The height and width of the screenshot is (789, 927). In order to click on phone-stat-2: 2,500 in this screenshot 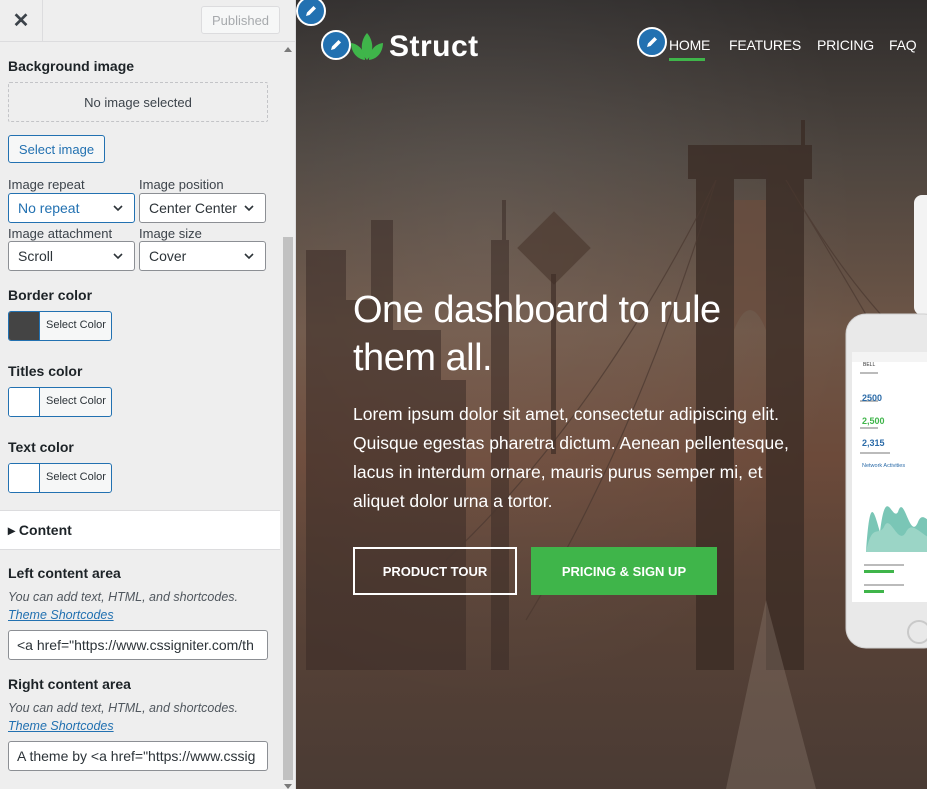, I will do `click(873, 421)`.